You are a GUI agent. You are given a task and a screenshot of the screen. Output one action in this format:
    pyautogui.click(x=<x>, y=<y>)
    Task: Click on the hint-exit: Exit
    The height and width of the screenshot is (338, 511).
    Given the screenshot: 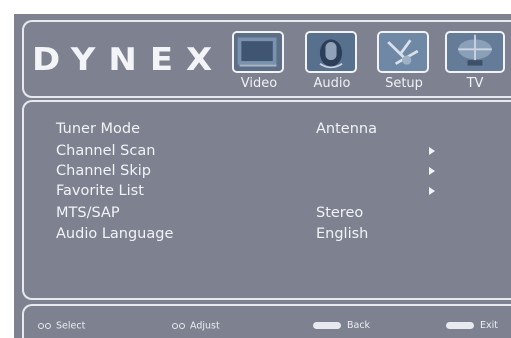 What is the action you would take?
    pyautogui.click(x=472, y=326)
    